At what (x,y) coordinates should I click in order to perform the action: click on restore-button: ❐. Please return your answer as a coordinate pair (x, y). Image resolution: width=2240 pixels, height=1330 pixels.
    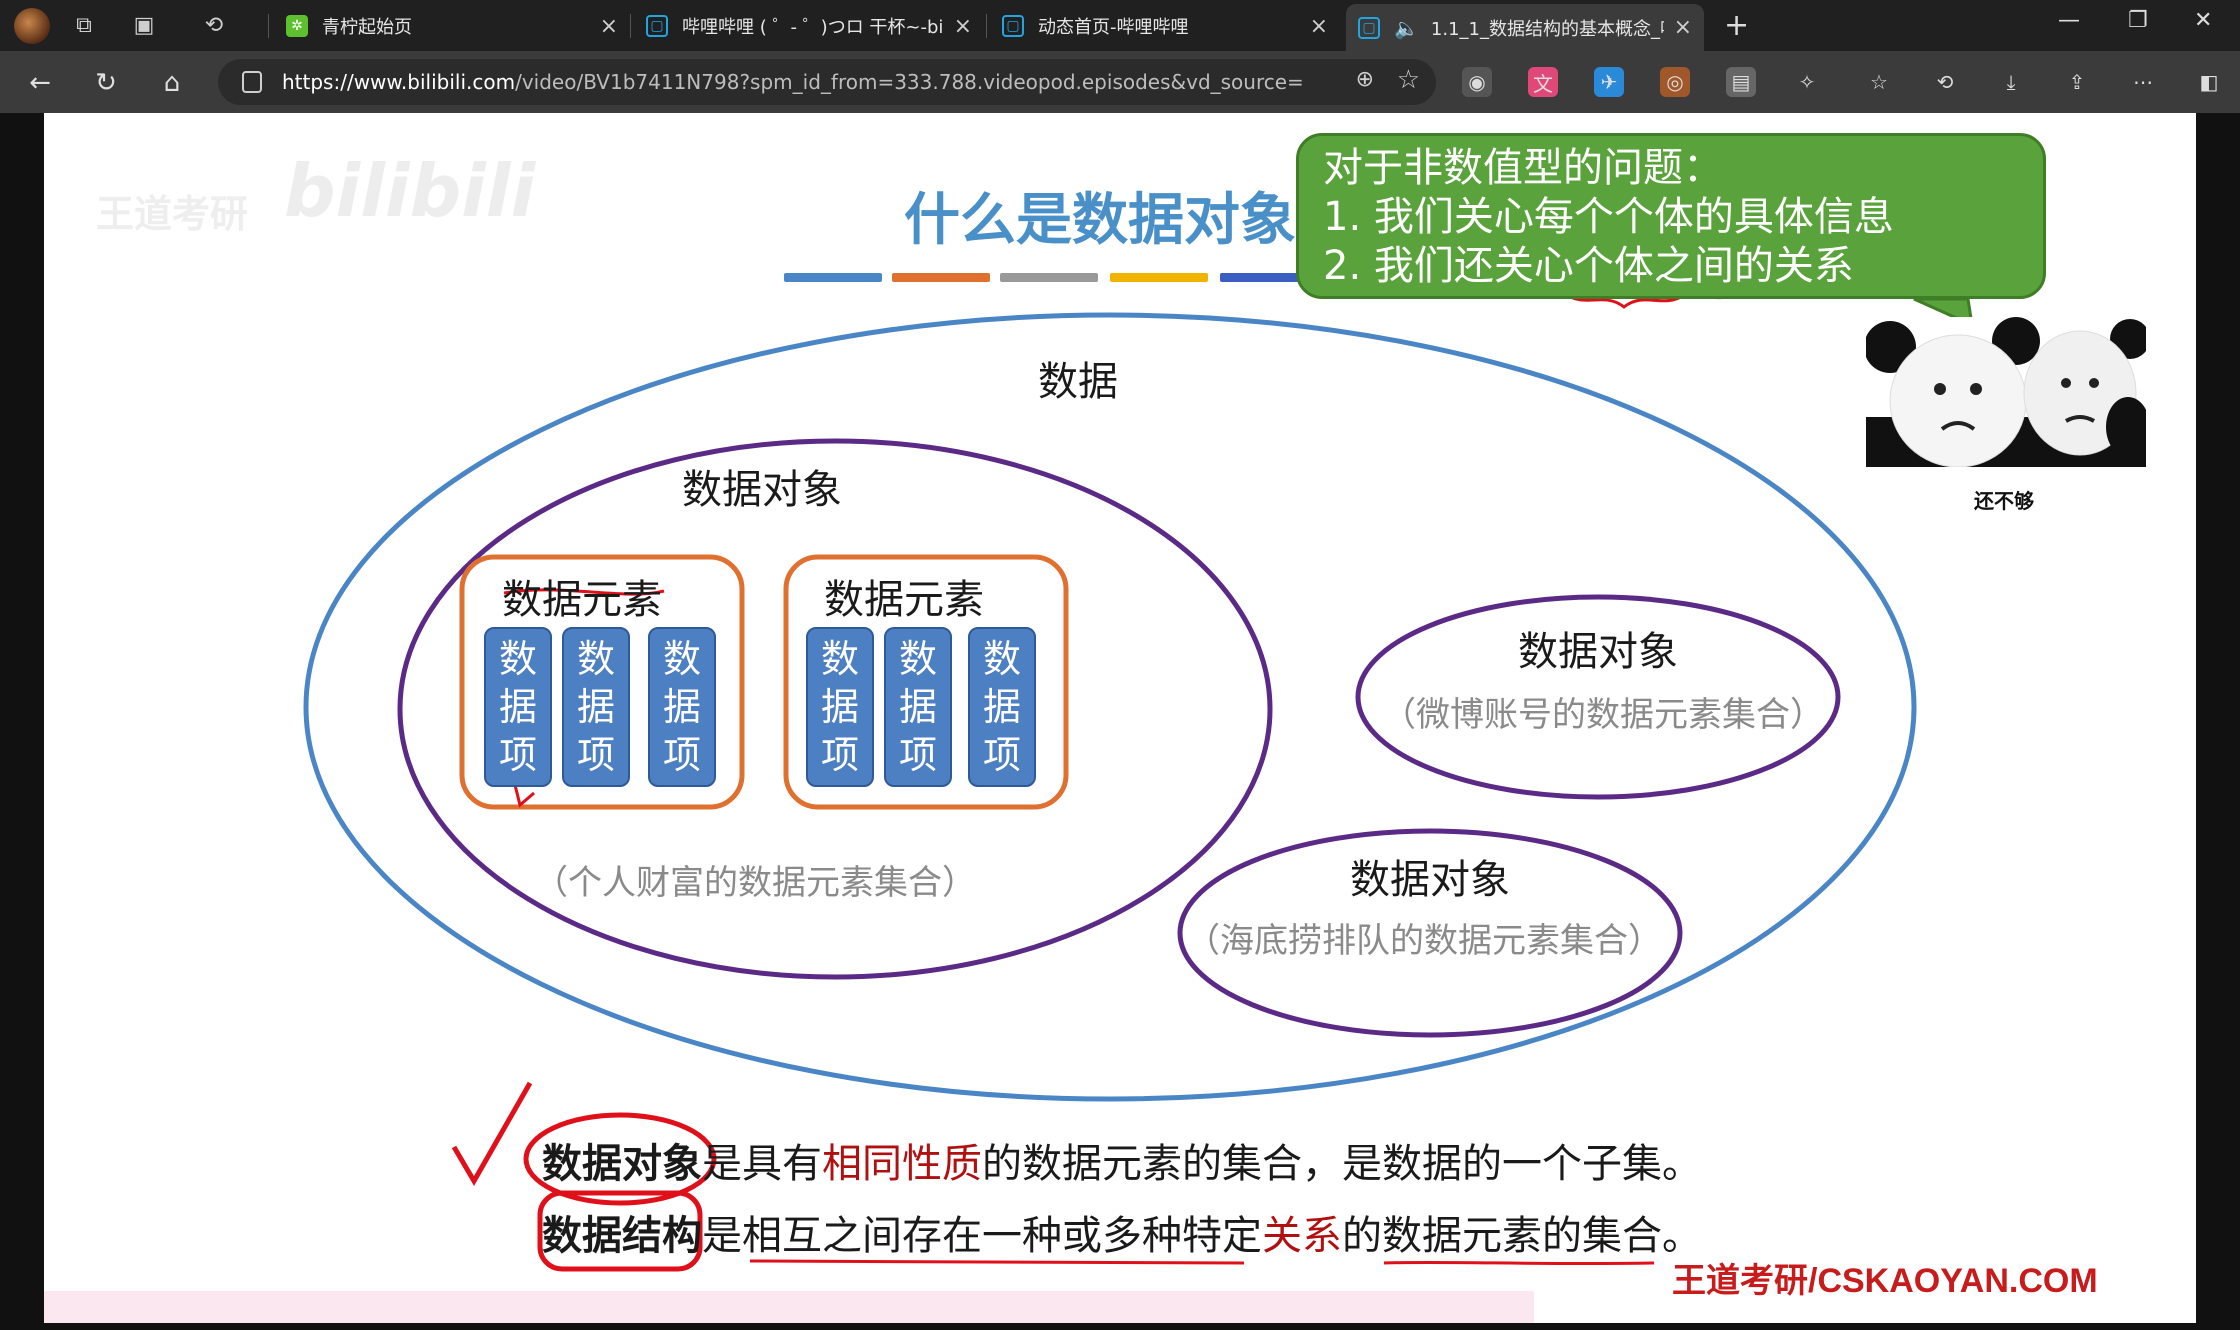
    Looking at the image, I should click on (2138, 20).